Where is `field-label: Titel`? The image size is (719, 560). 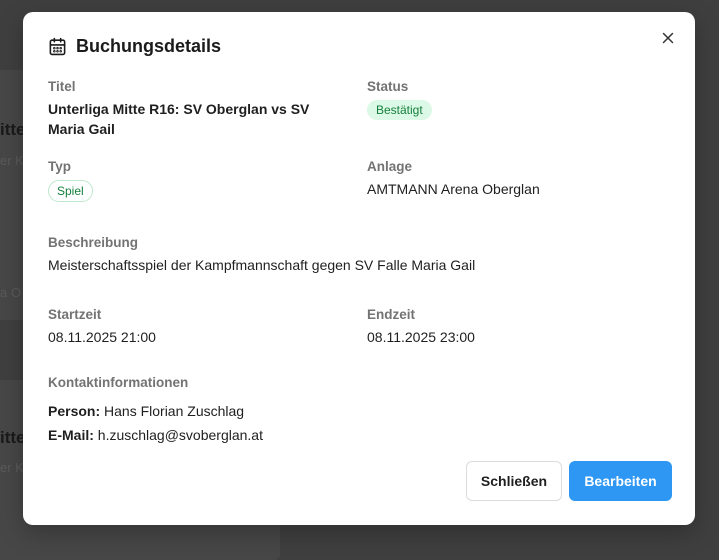 field-label: Titel is located at coordinates (62, 86).